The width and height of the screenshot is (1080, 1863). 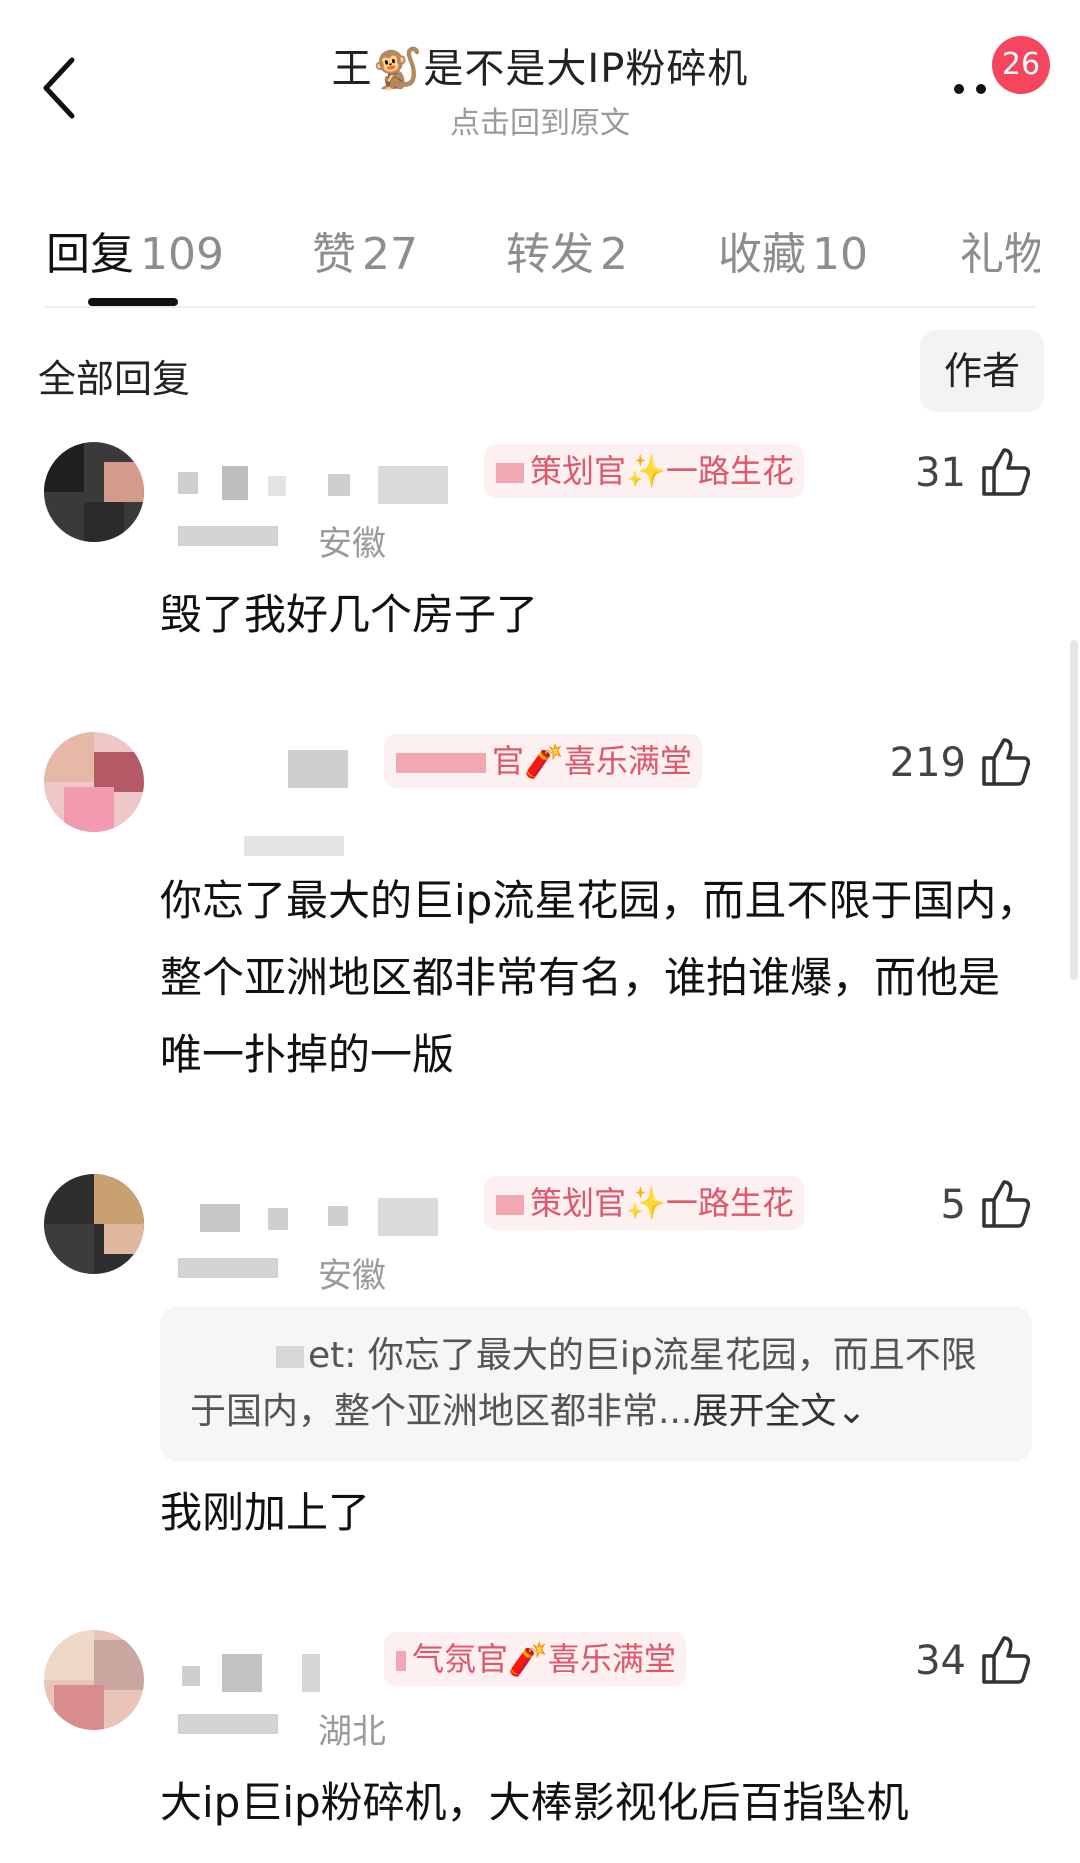 I want to click on active-tab-indicator, so click(x=133, y=302).